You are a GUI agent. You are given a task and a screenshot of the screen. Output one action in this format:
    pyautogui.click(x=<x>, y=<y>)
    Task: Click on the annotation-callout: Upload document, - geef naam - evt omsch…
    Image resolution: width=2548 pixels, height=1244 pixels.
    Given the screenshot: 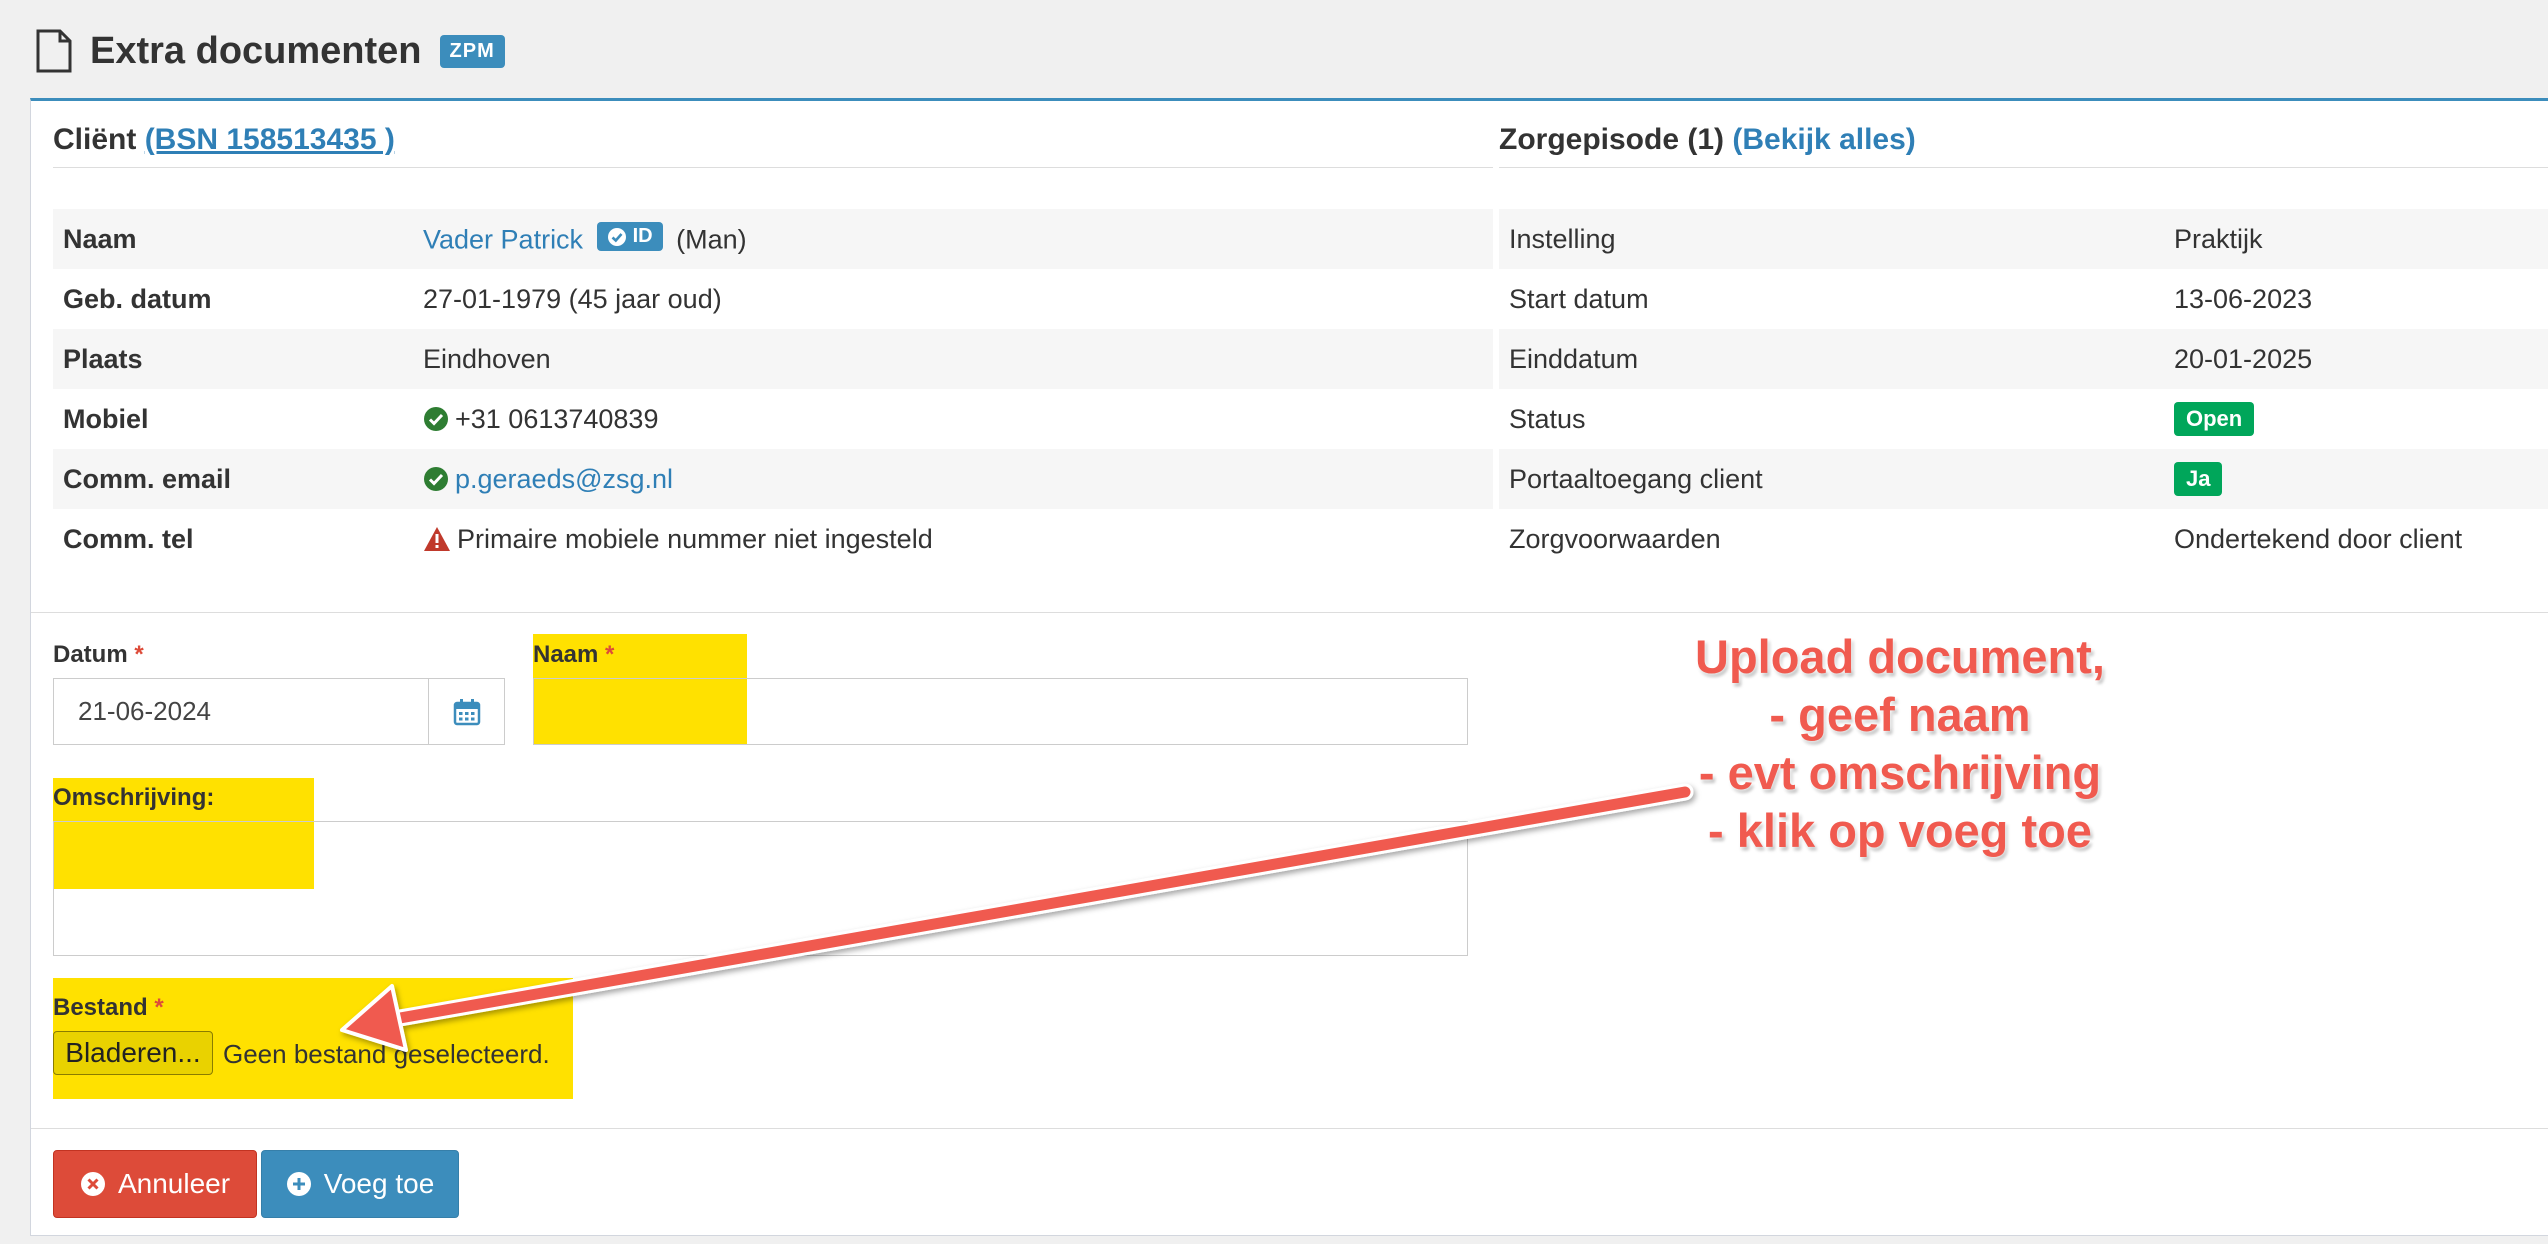 What is the action you would take?
    pyautogui.click(x=1900, y=744)
    